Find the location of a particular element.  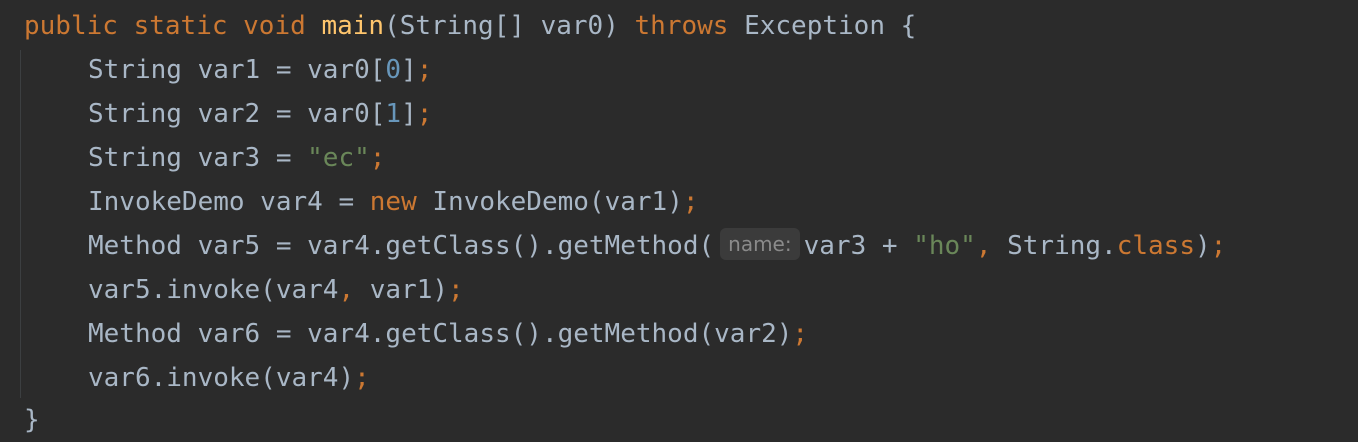

code-line-3: String var2 = var0[1]; is located at coordinates (216, 114).